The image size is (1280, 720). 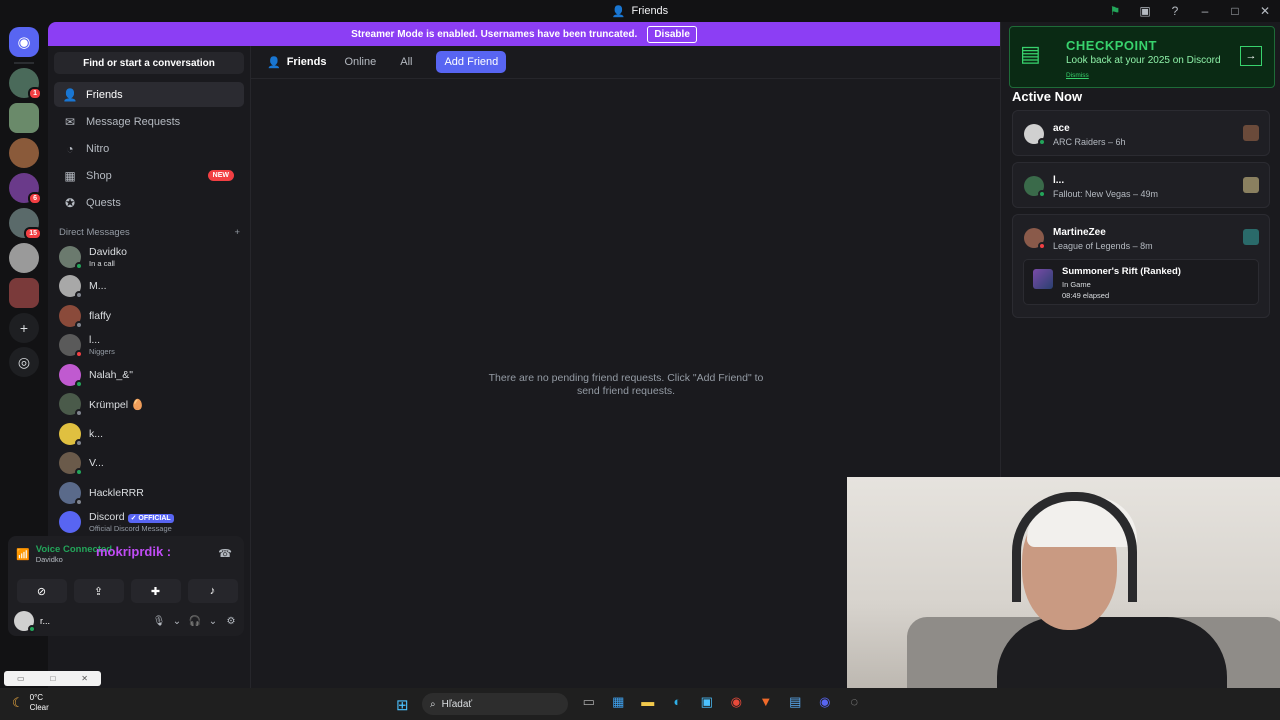 I want to click on weather-widget: ☾ 0°C Clear, so click(x=30, y=703).